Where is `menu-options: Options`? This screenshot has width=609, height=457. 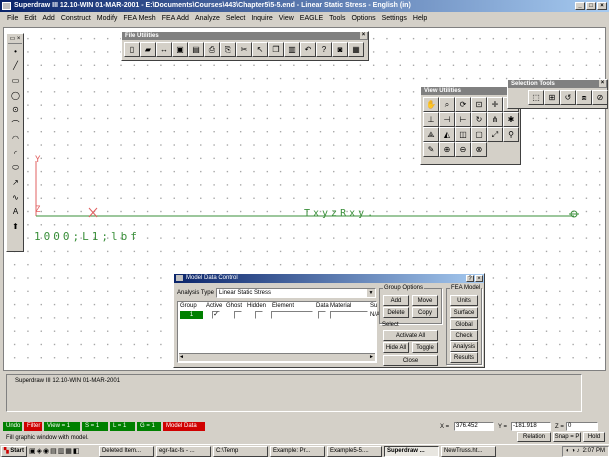 menu-options: Options is located at coordinates (363, 18).